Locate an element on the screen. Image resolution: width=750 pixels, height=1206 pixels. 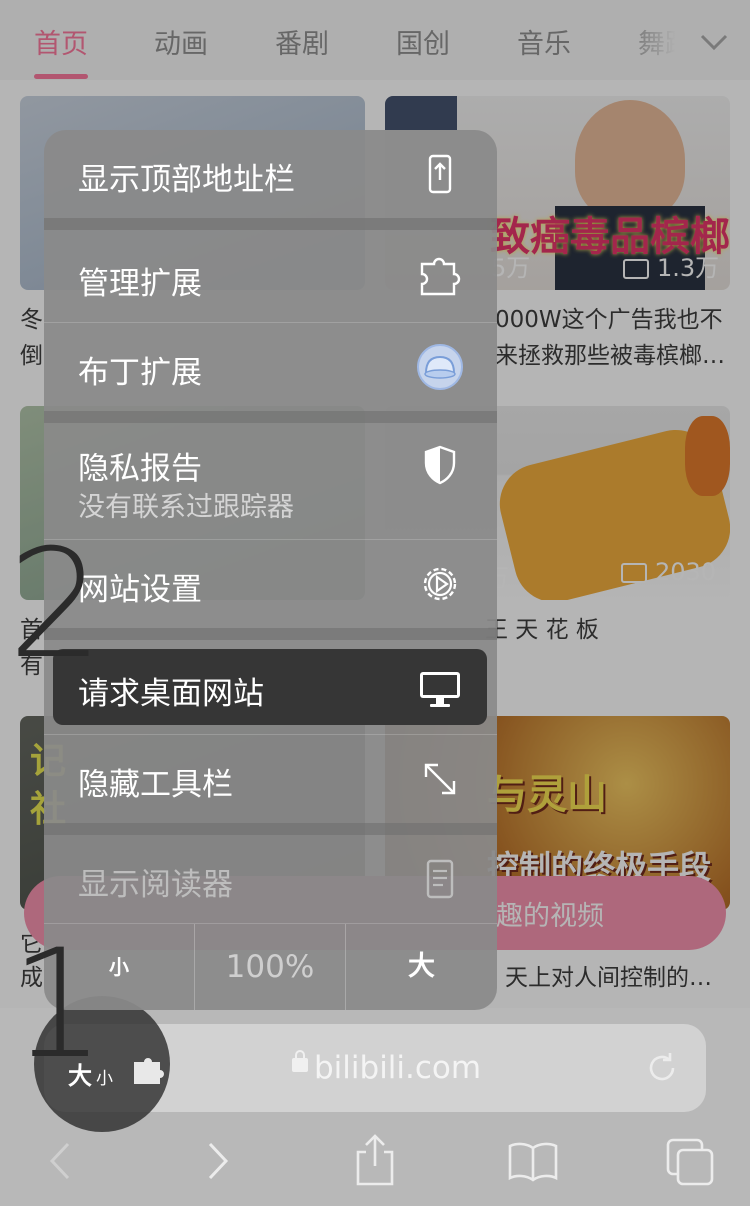
zoom-in-button: 大 is located at coordinates (421, 967).